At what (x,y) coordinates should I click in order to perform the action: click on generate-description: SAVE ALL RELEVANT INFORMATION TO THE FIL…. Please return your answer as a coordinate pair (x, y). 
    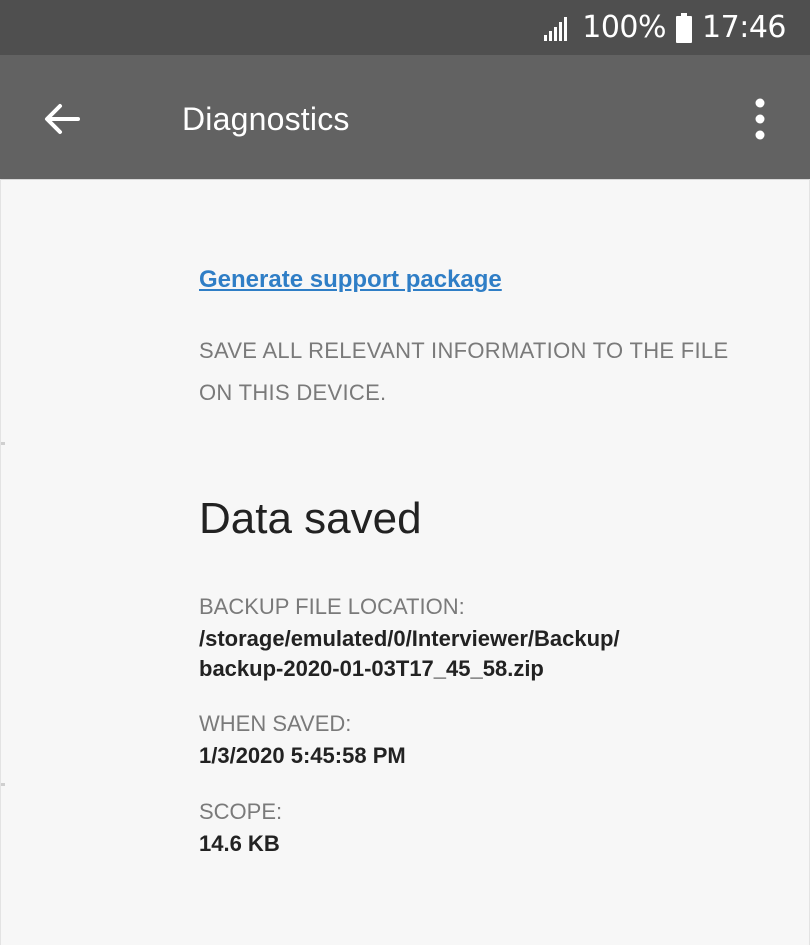
    Looking at the image, I should click on (464, 371).